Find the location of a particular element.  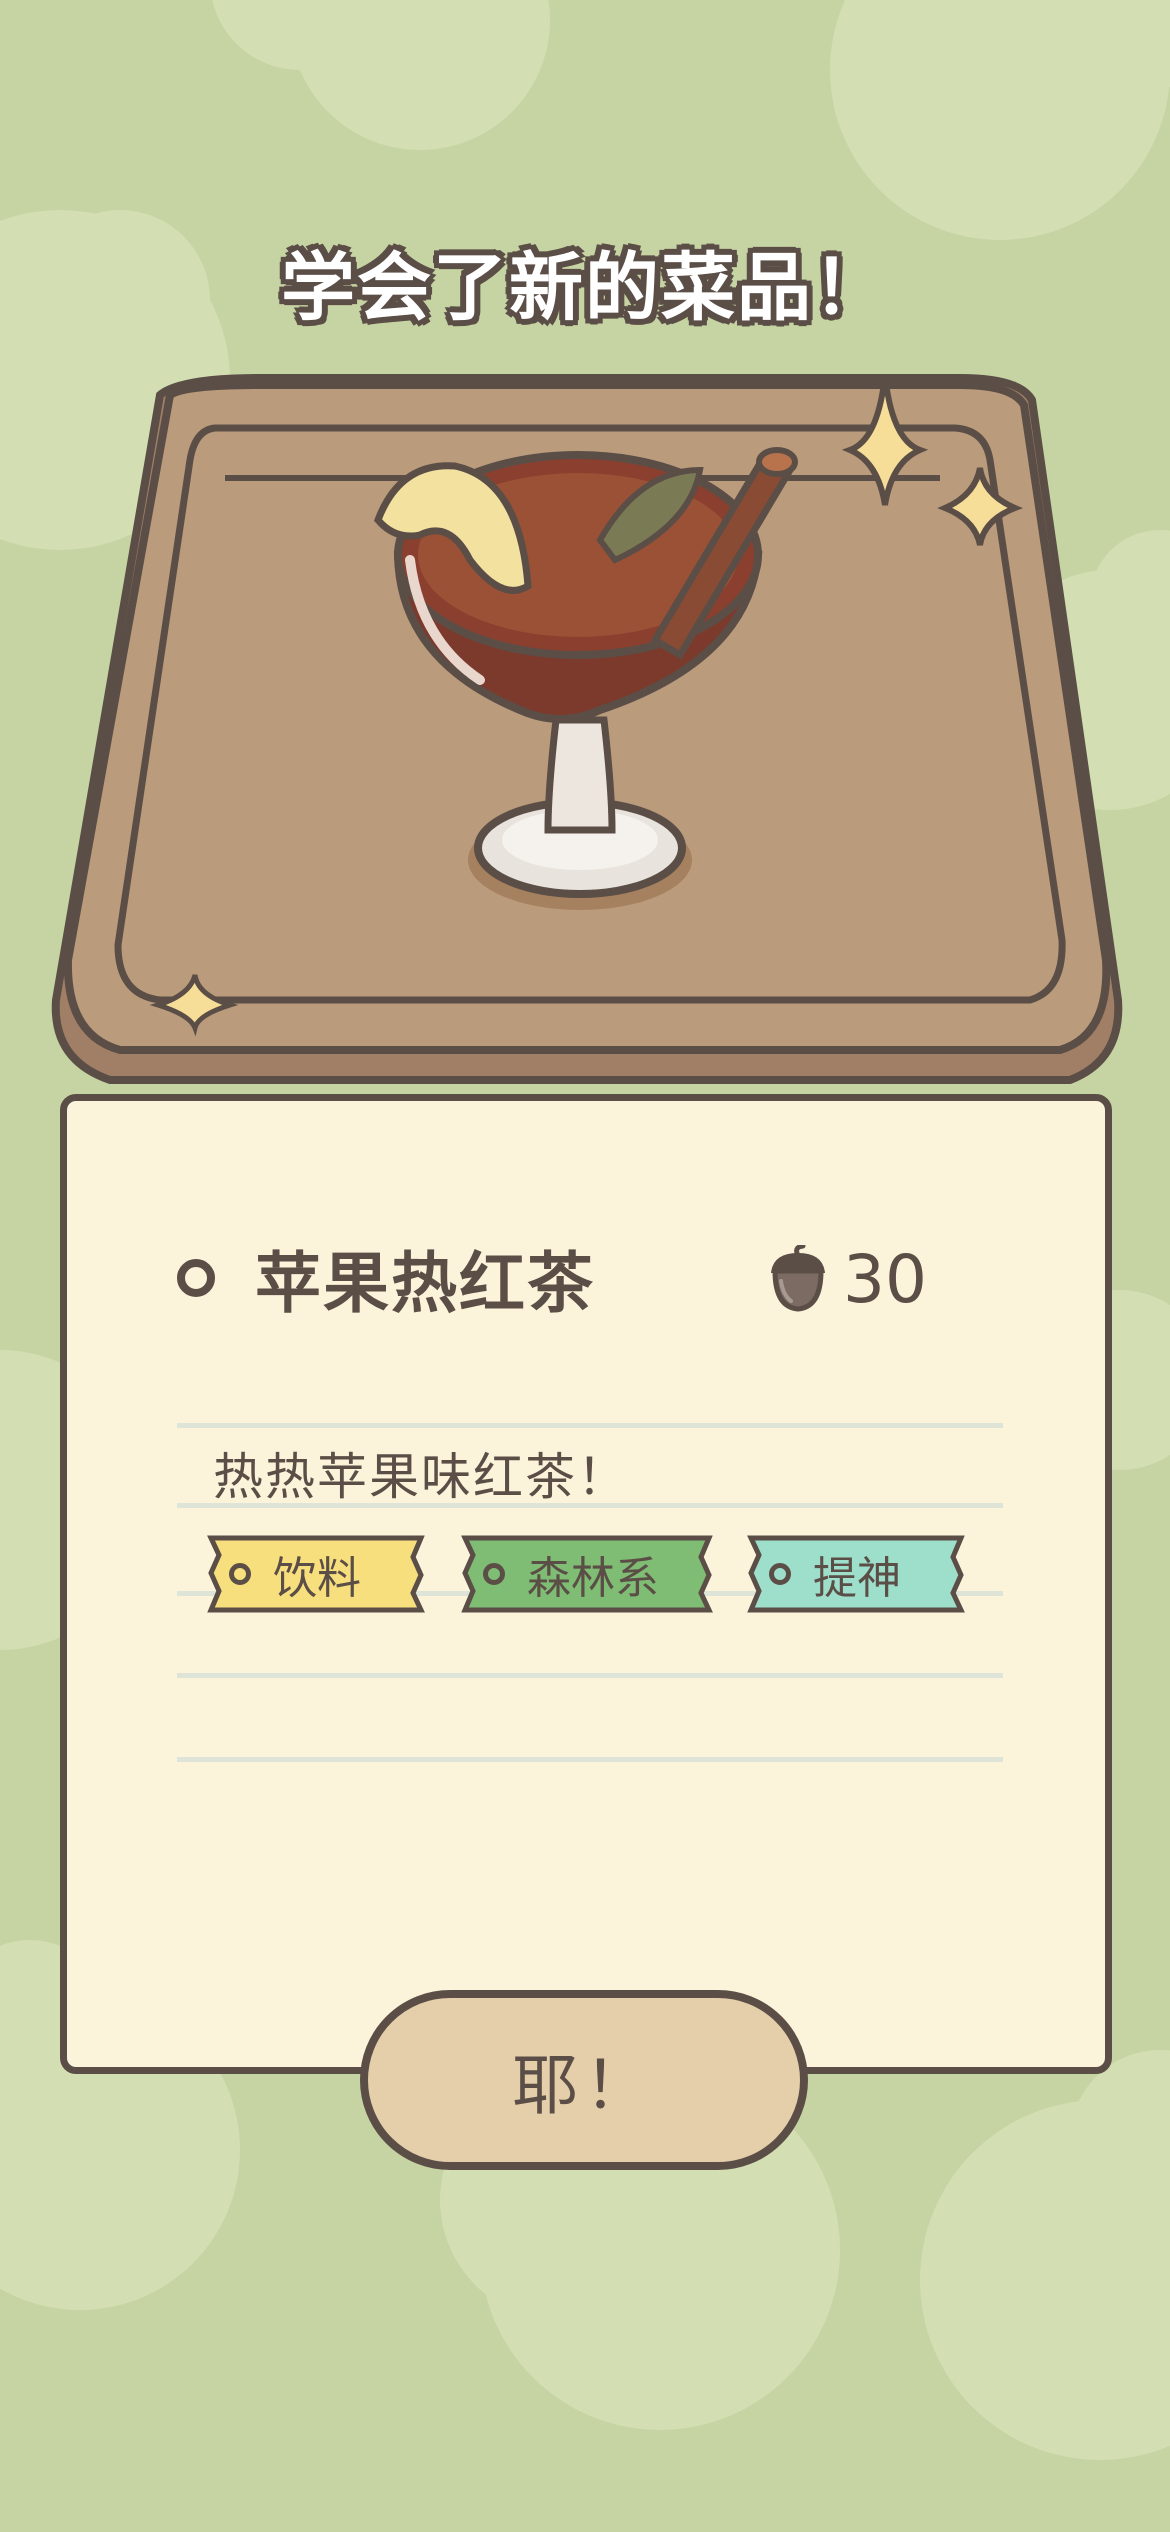

tag-refreshing: 提神 is located at coordinates (856, 1574).